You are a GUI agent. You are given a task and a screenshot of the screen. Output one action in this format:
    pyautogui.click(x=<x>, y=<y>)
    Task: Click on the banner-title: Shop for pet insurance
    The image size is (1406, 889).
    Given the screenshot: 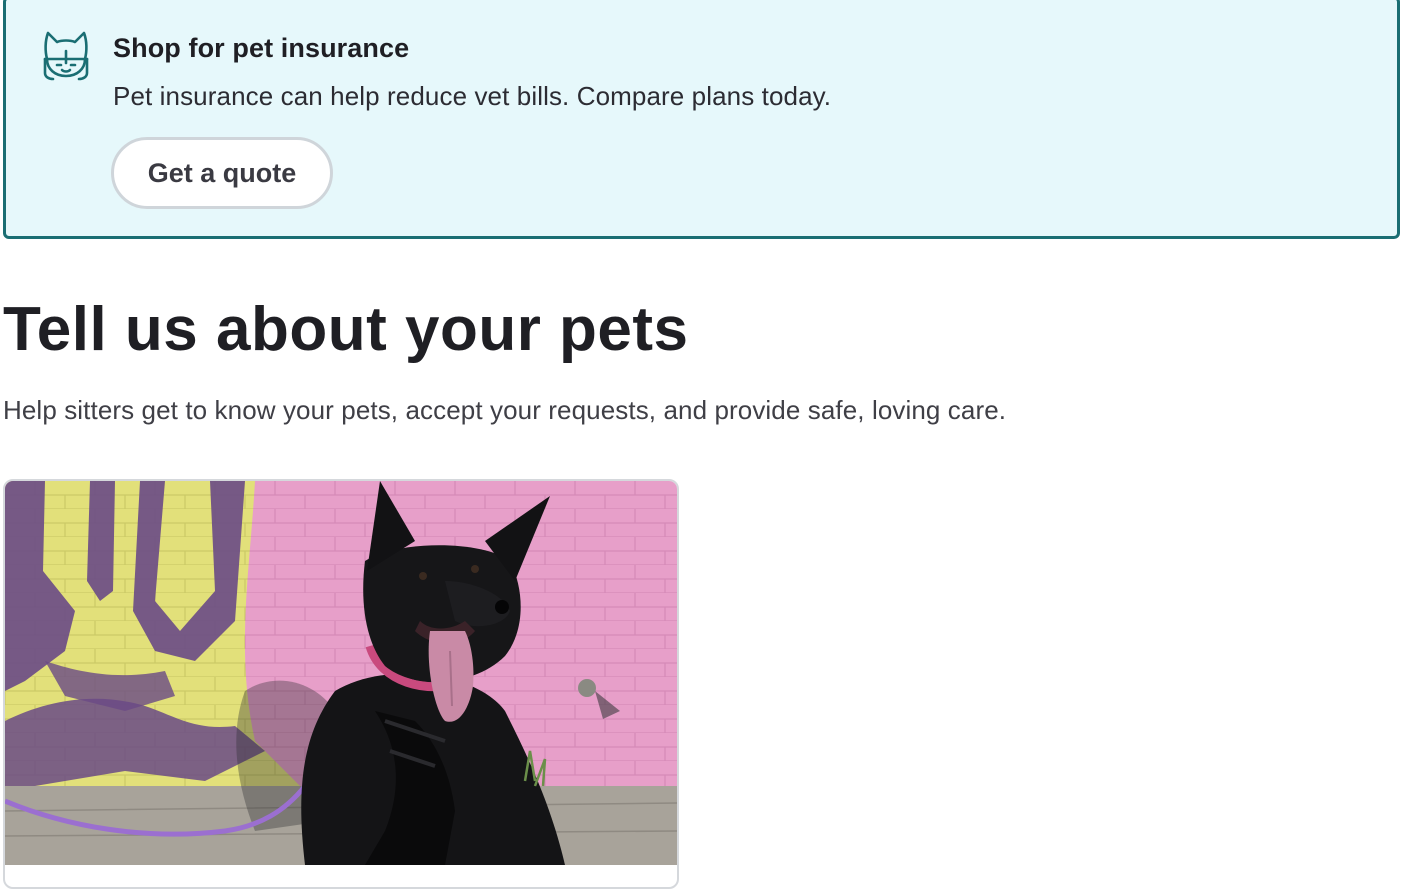 What is the action you would take?
    pyautogui.click(x=261, y=48)
    